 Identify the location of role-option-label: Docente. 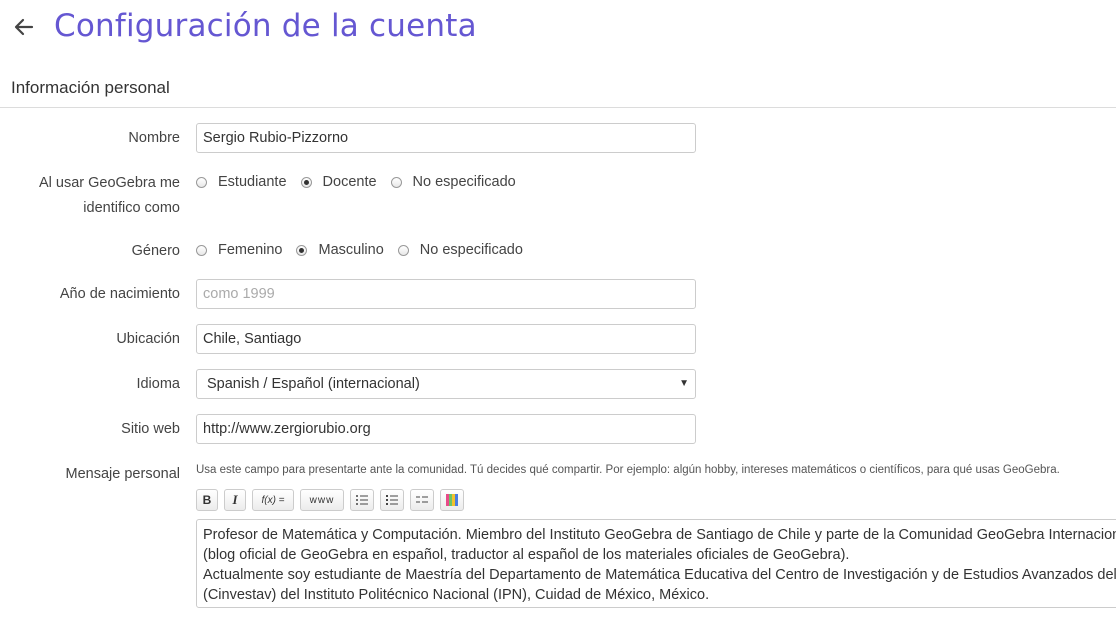
(349, 182).